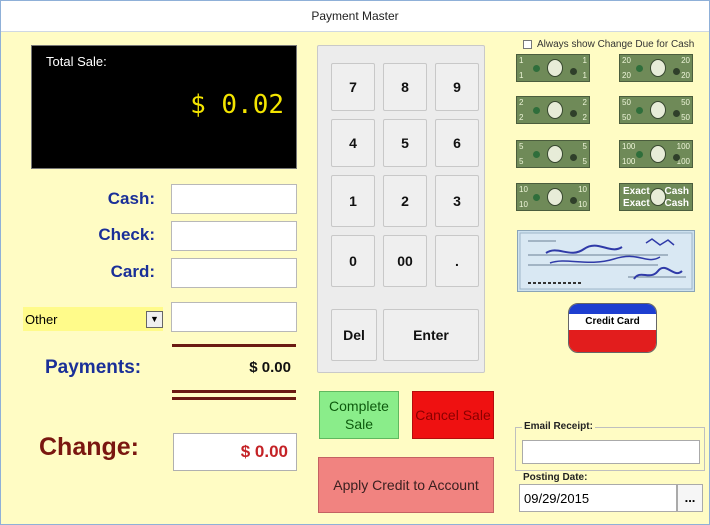 Image resolution: width=710 pixels, height=525 pixels. I want to click on payments-label: Payments:, so click(93, 367).